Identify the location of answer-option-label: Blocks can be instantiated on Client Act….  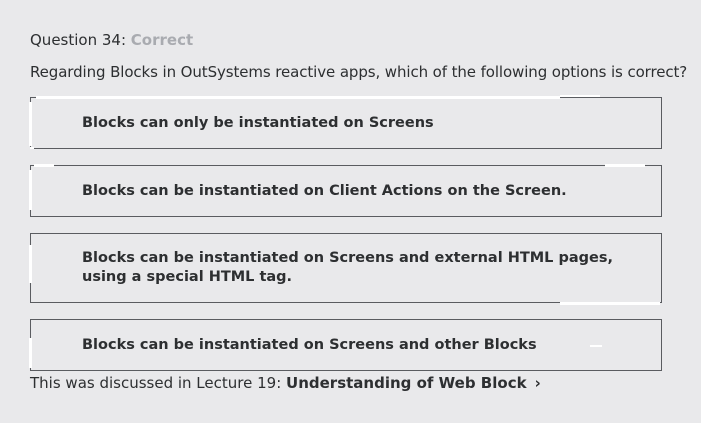
(324, 191).